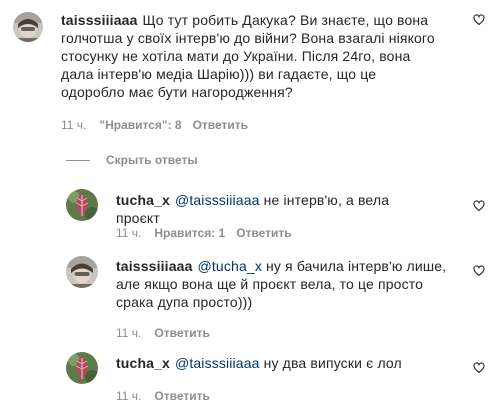 The image size is (495, 418). I want to click on reply-username: taisssiiiaaa, so click(154, 266).